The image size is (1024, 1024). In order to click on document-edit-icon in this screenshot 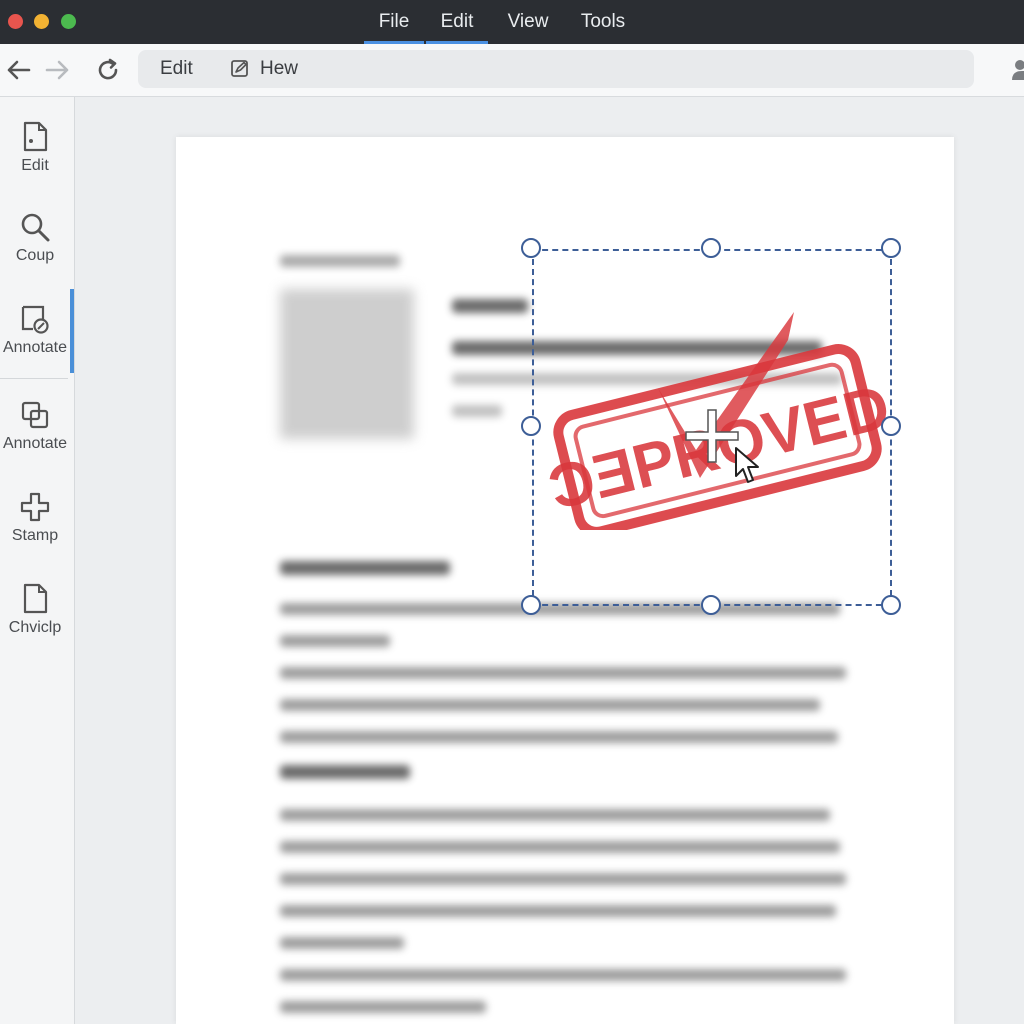, I will do `click(35, 136)`.